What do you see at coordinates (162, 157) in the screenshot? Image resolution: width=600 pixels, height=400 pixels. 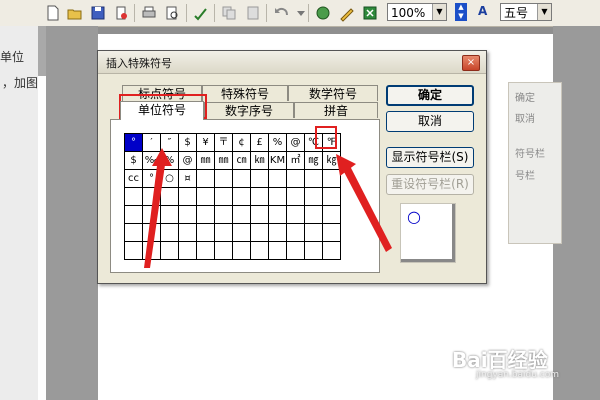 I see `annotation-arrowhead-left` at bounding box center [162, 157].